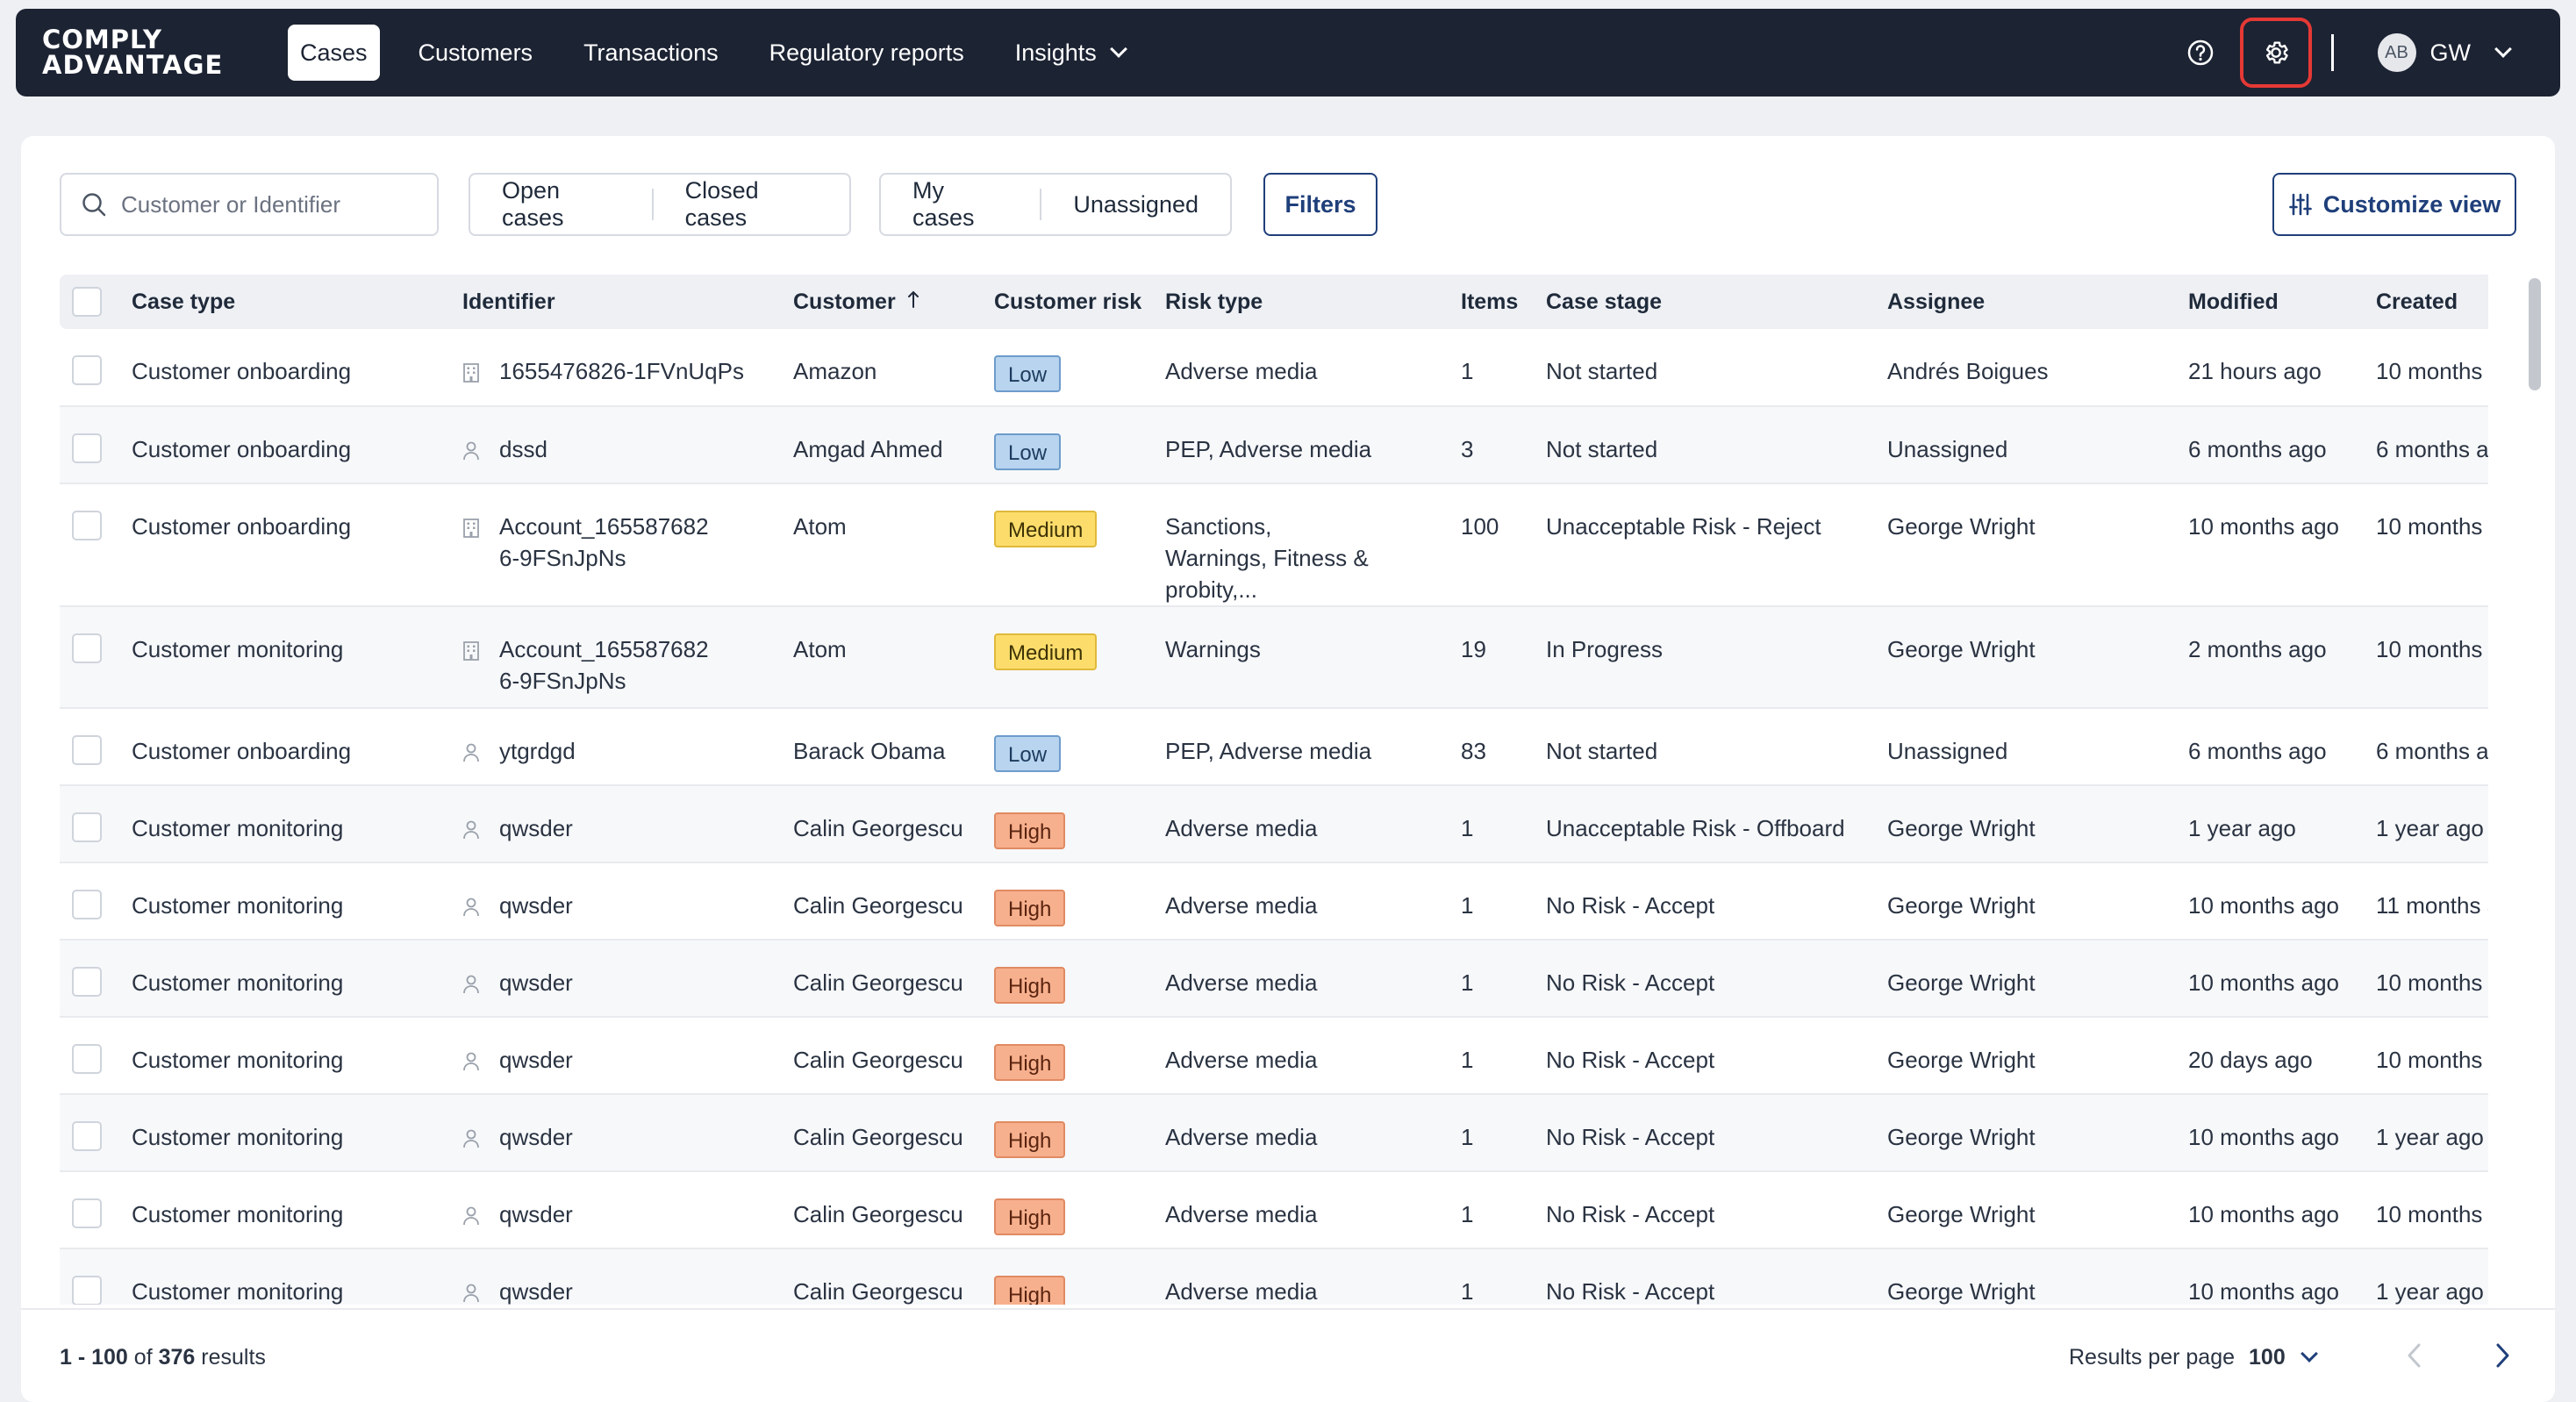  What do you see at coordinates (261, 204) in the screenshot?
I see `search-input` at bounding box center [261, 204].